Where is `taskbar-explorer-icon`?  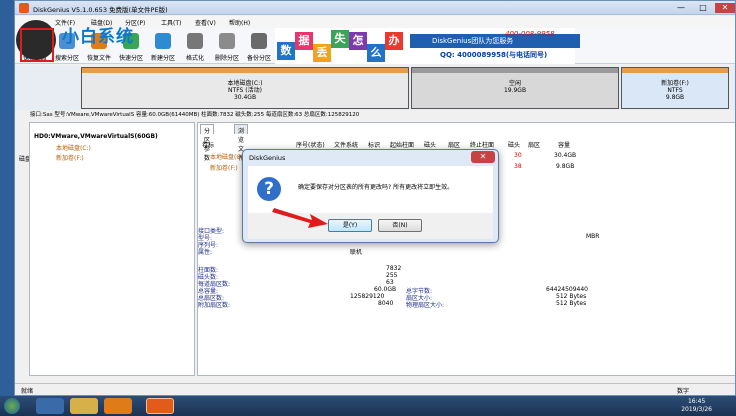
taskbar-explorer-icon is located at coordinates (84, 406).